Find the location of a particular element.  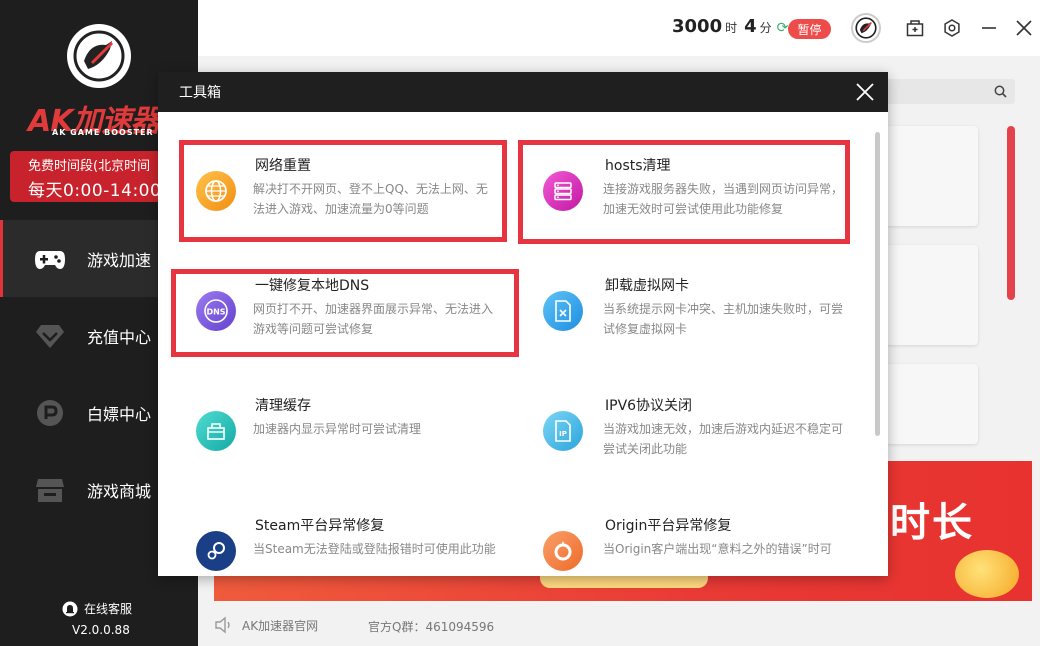

tool-description: 当Steam无法登陆或登陆报错时可使用此功能 is located at coordinates (374, 549).